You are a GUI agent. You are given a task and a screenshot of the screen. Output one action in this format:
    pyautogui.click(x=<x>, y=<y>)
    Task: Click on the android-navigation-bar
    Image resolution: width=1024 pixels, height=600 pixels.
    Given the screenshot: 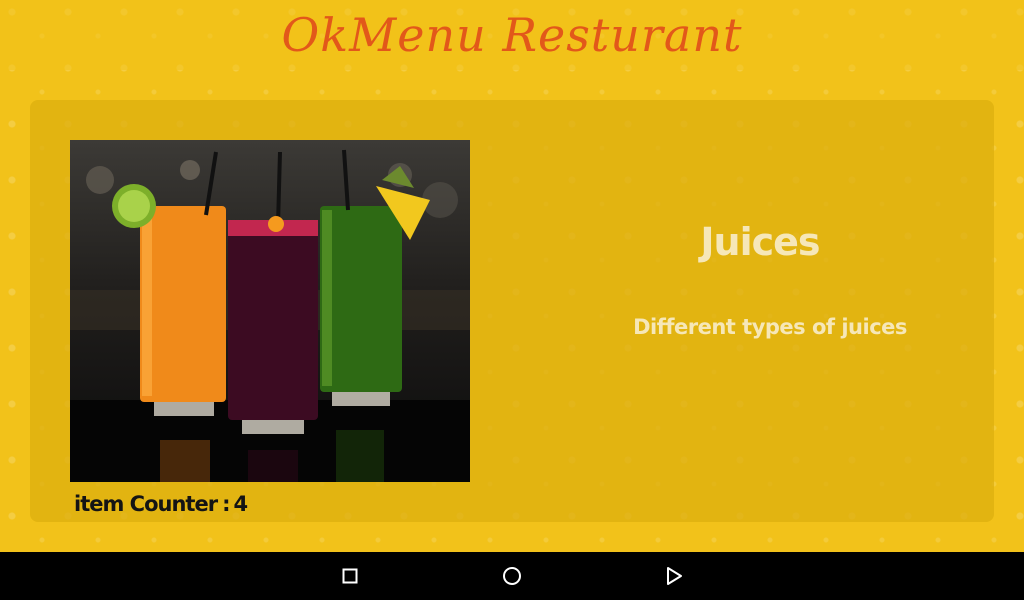 What is the action you would take?
    pyautogui.click(x=512, y=576)
    